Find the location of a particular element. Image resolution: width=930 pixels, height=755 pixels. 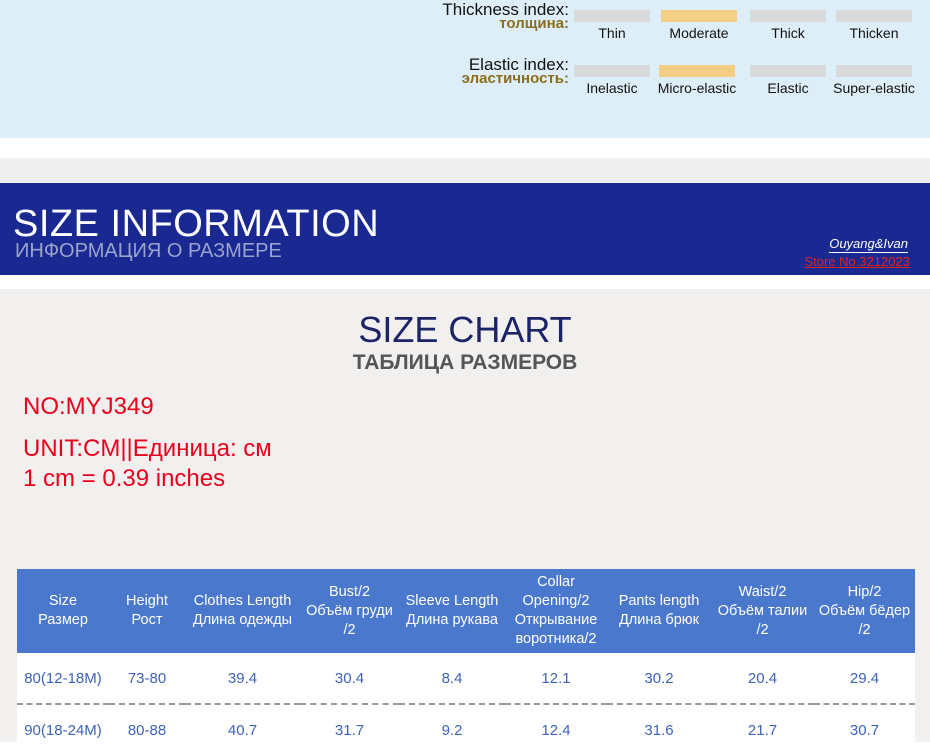

table-header-line: Объём талии is located at coordinates (762, 610).